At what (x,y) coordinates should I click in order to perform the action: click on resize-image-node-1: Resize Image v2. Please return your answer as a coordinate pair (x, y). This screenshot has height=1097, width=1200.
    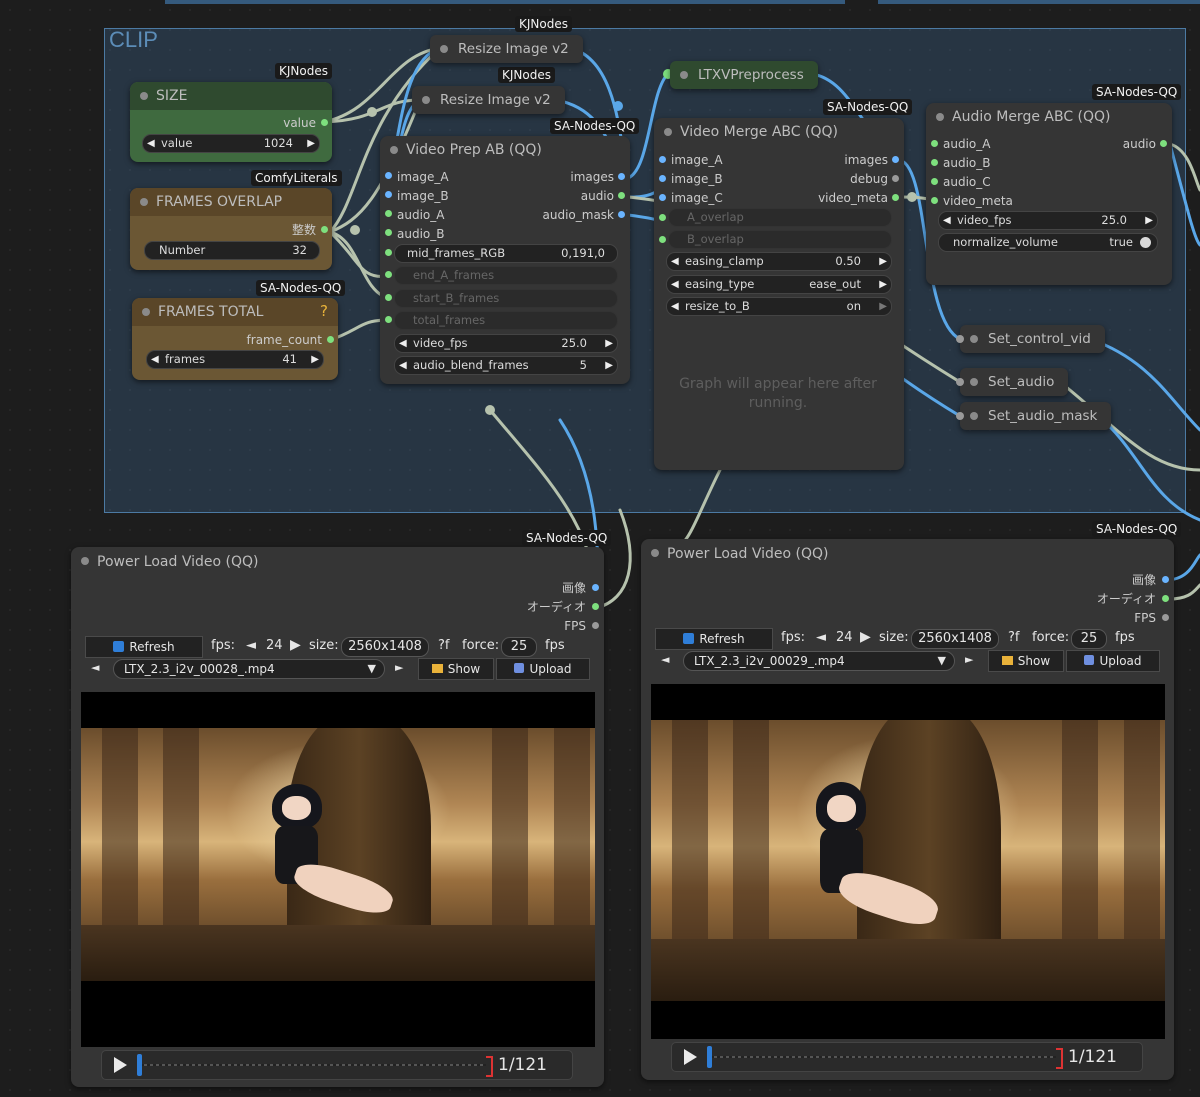
    Looking at the image, I should click on (506, 49).